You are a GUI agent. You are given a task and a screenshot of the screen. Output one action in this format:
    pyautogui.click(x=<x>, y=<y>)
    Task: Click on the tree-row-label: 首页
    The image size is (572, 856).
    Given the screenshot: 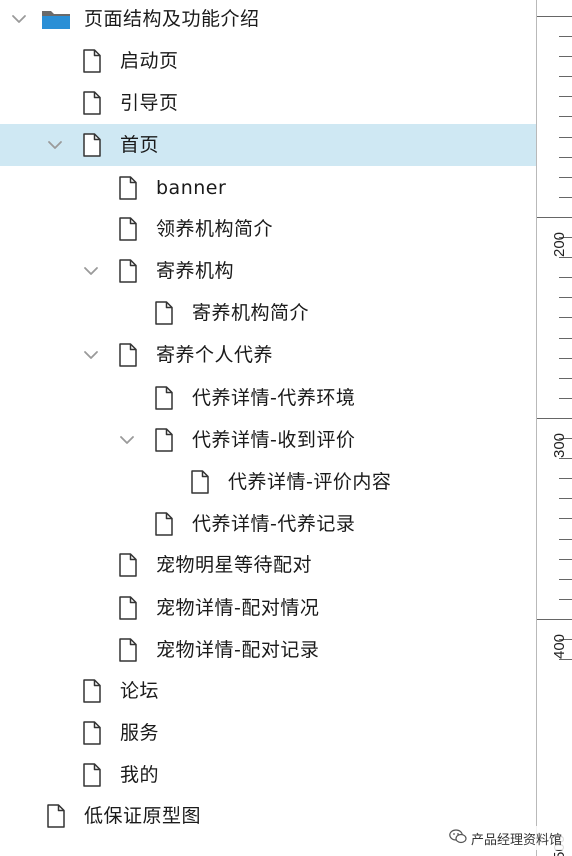 What is the action you would take?
    pyautogui.click(x=140, y=145)
    